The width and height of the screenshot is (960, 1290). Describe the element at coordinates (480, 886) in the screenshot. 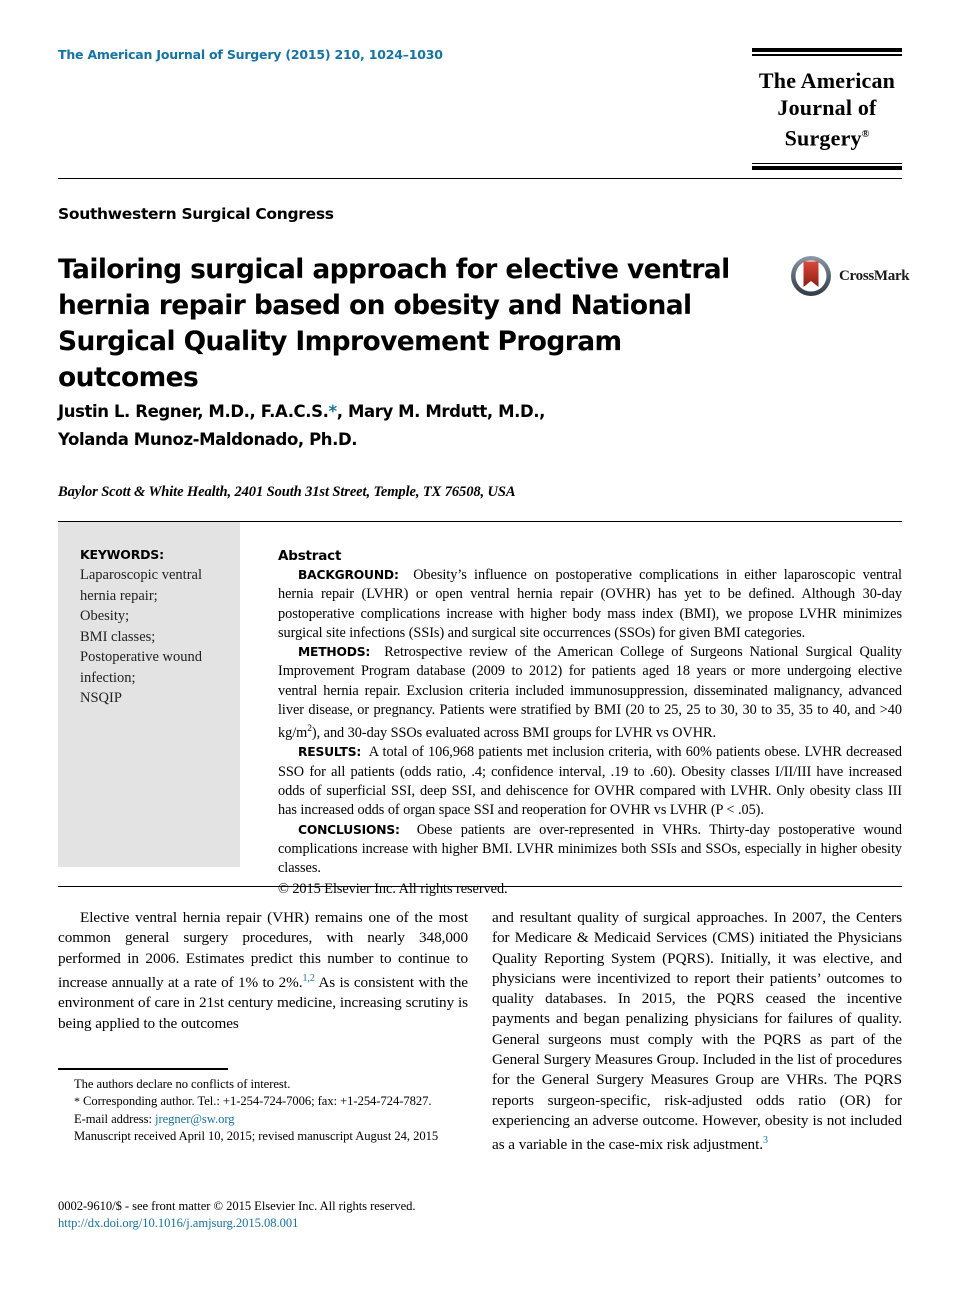

I see `abstract-bottom-divider` at that location.